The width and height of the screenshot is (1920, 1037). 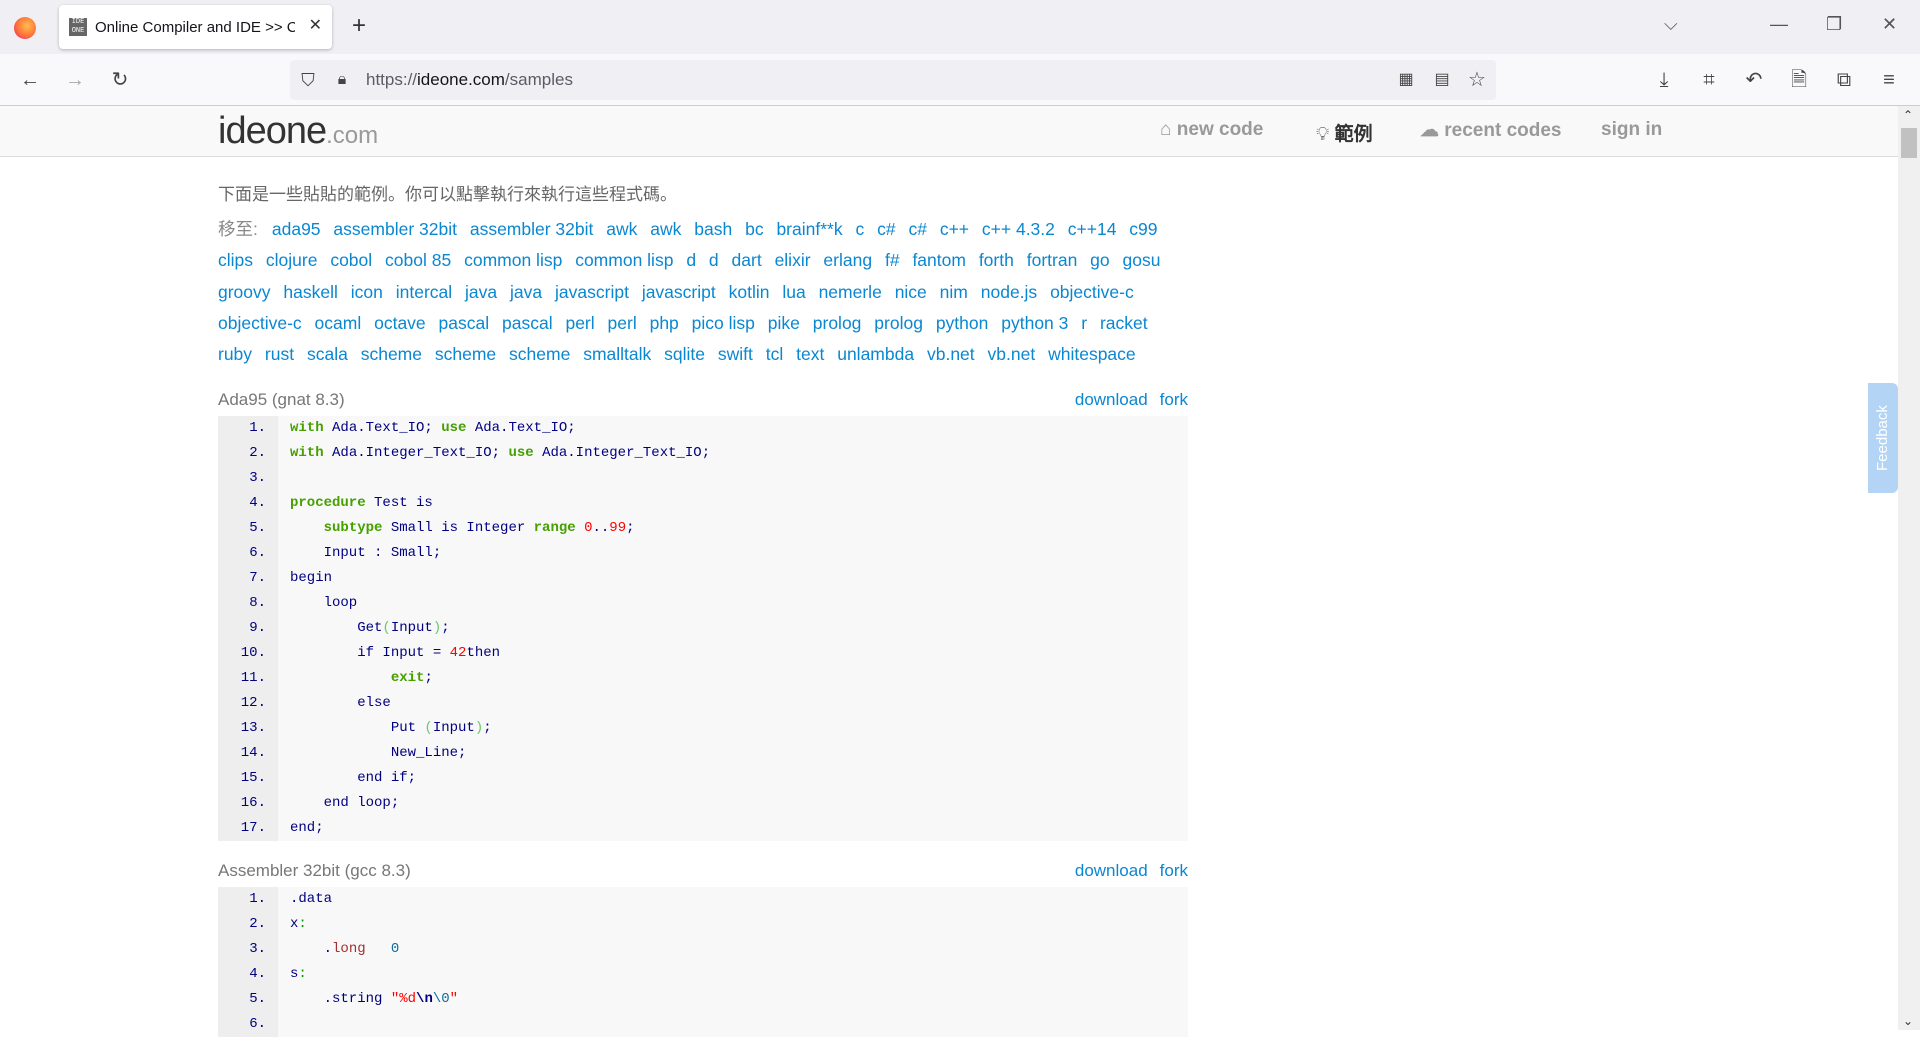 I want to click on language-link: sqlite, so click(x=684, y=354).